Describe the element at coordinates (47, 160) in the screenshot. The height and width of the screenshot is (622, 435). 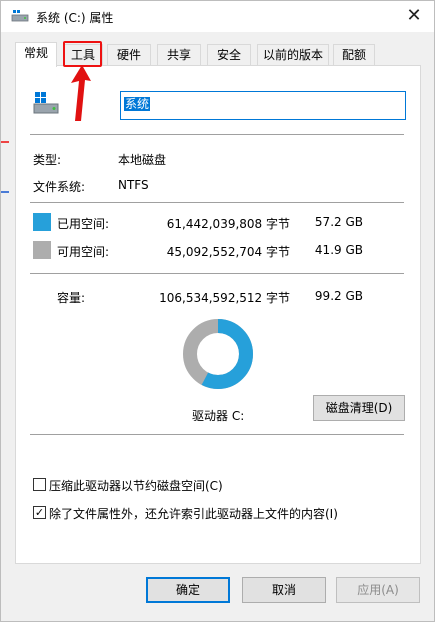
I see `type-label: 类型:` at that location.